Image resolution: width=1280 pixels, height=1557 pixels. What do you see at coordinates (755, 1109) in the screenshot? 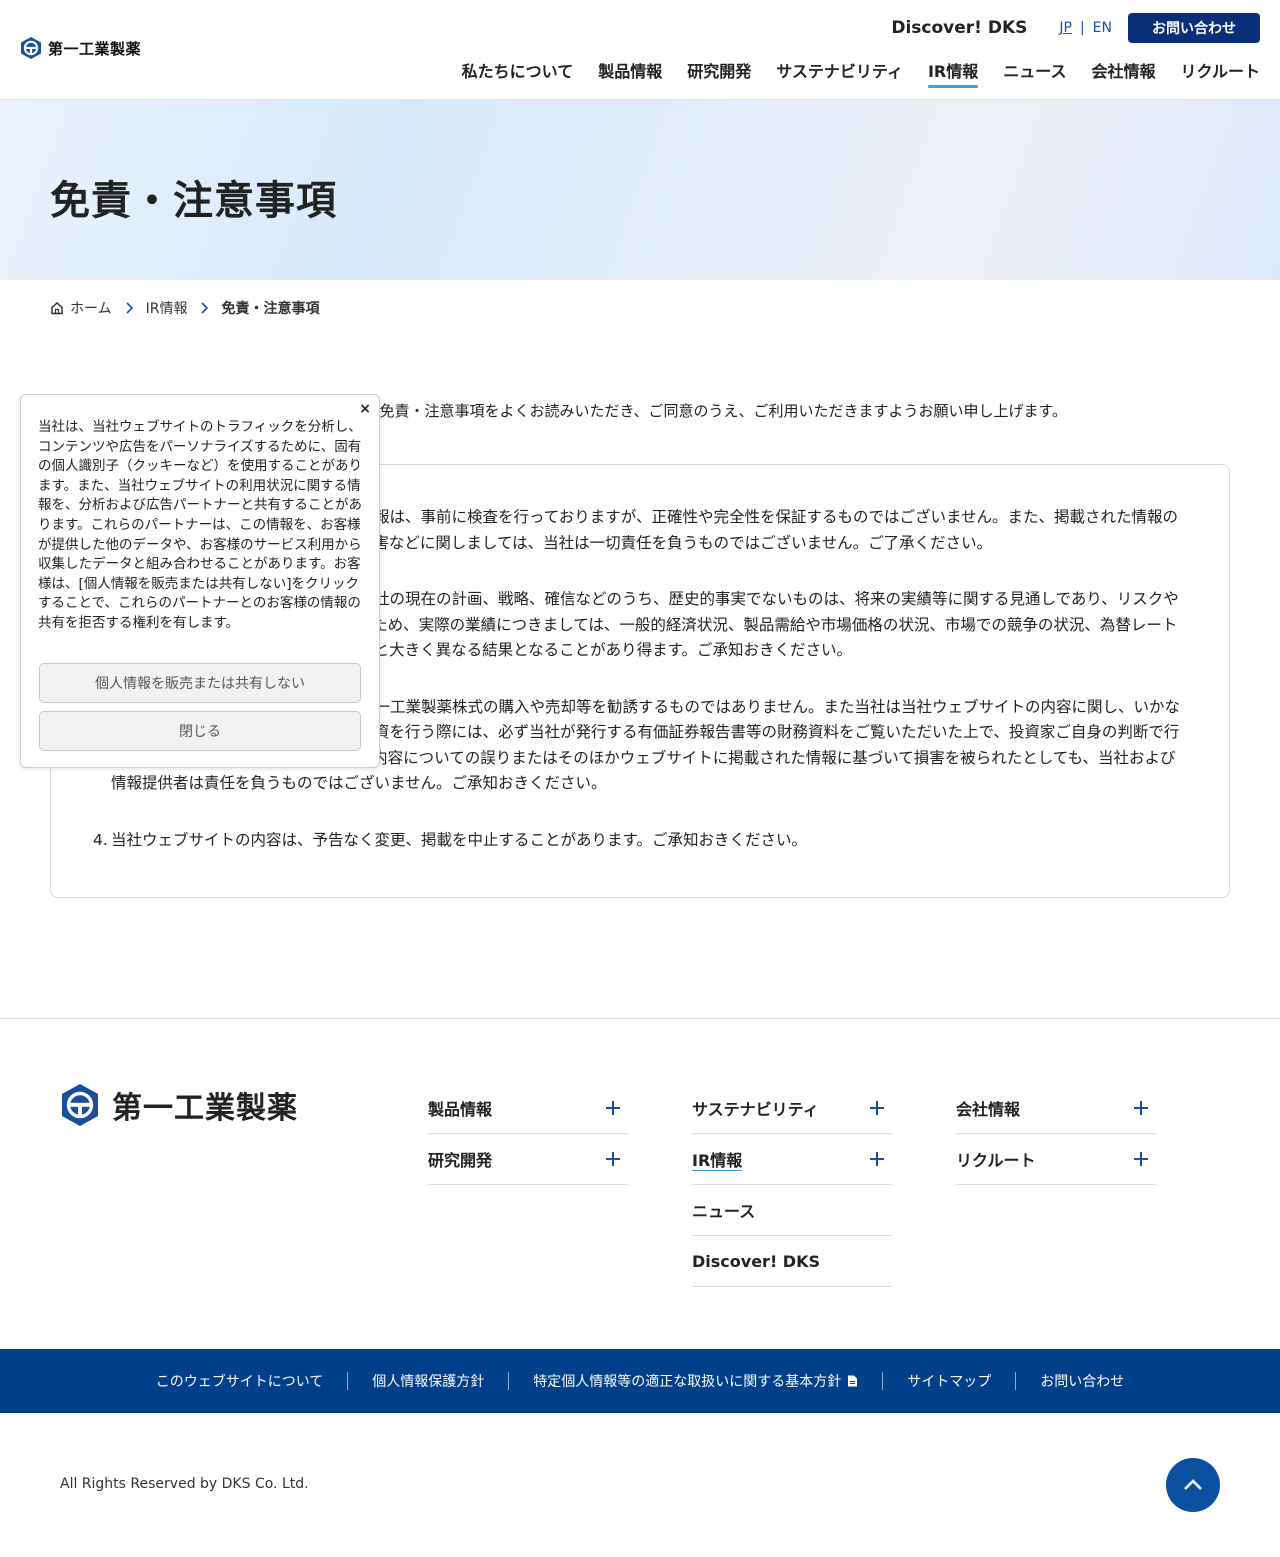
I see `footer-item-label: サステナビリティ` at bounding box center [755, 1109].